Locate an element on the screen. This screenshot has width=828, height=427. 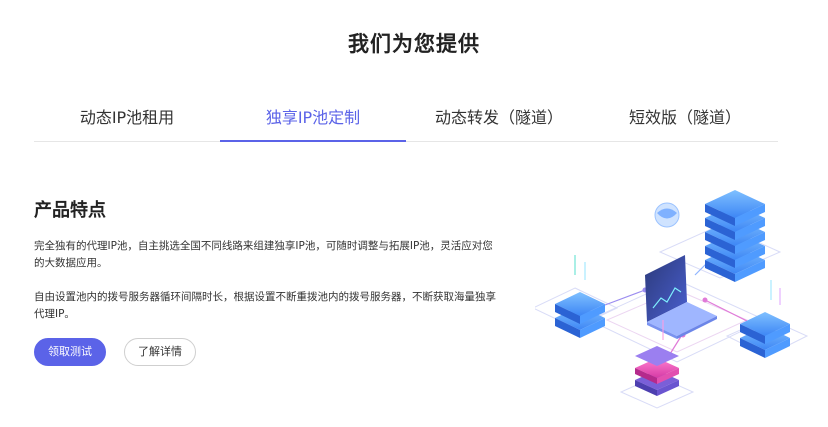
tab-dedicated-ip-pool: 独享IP池定制 is located at coordinates (313, 119).